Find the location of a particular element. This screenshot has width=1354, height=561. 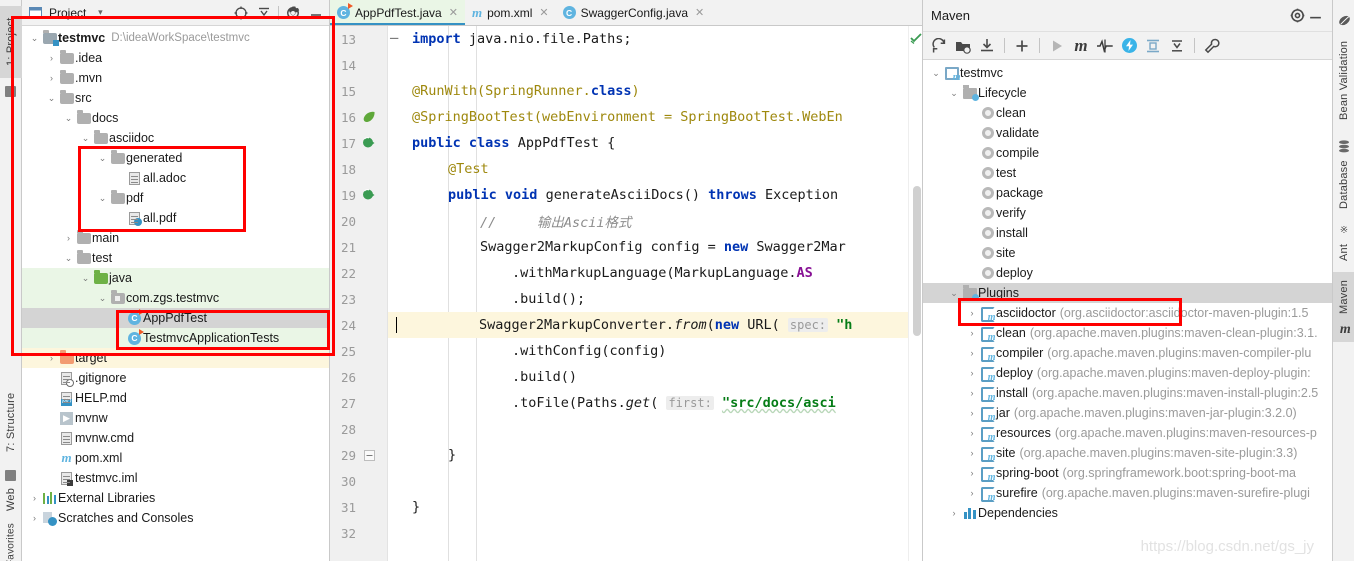

maven-tree-row: › Dependencies is located at coordinates (1127, 513).